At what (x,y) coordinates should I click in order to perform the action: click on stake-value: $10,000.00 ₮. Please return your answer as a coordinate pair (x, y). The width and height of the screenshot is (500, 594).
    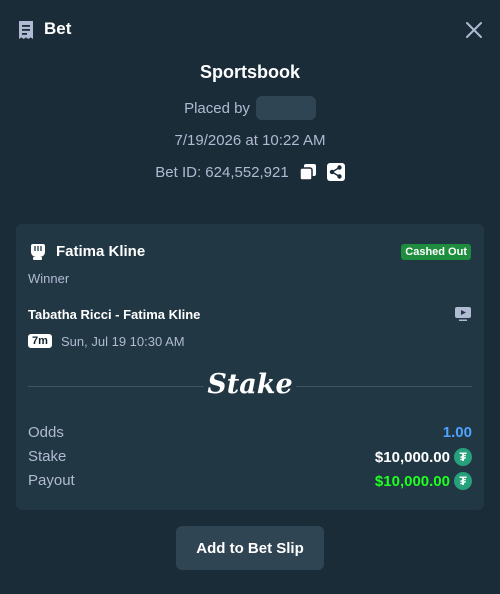
    Looking at the image, I should click on (423, 457).